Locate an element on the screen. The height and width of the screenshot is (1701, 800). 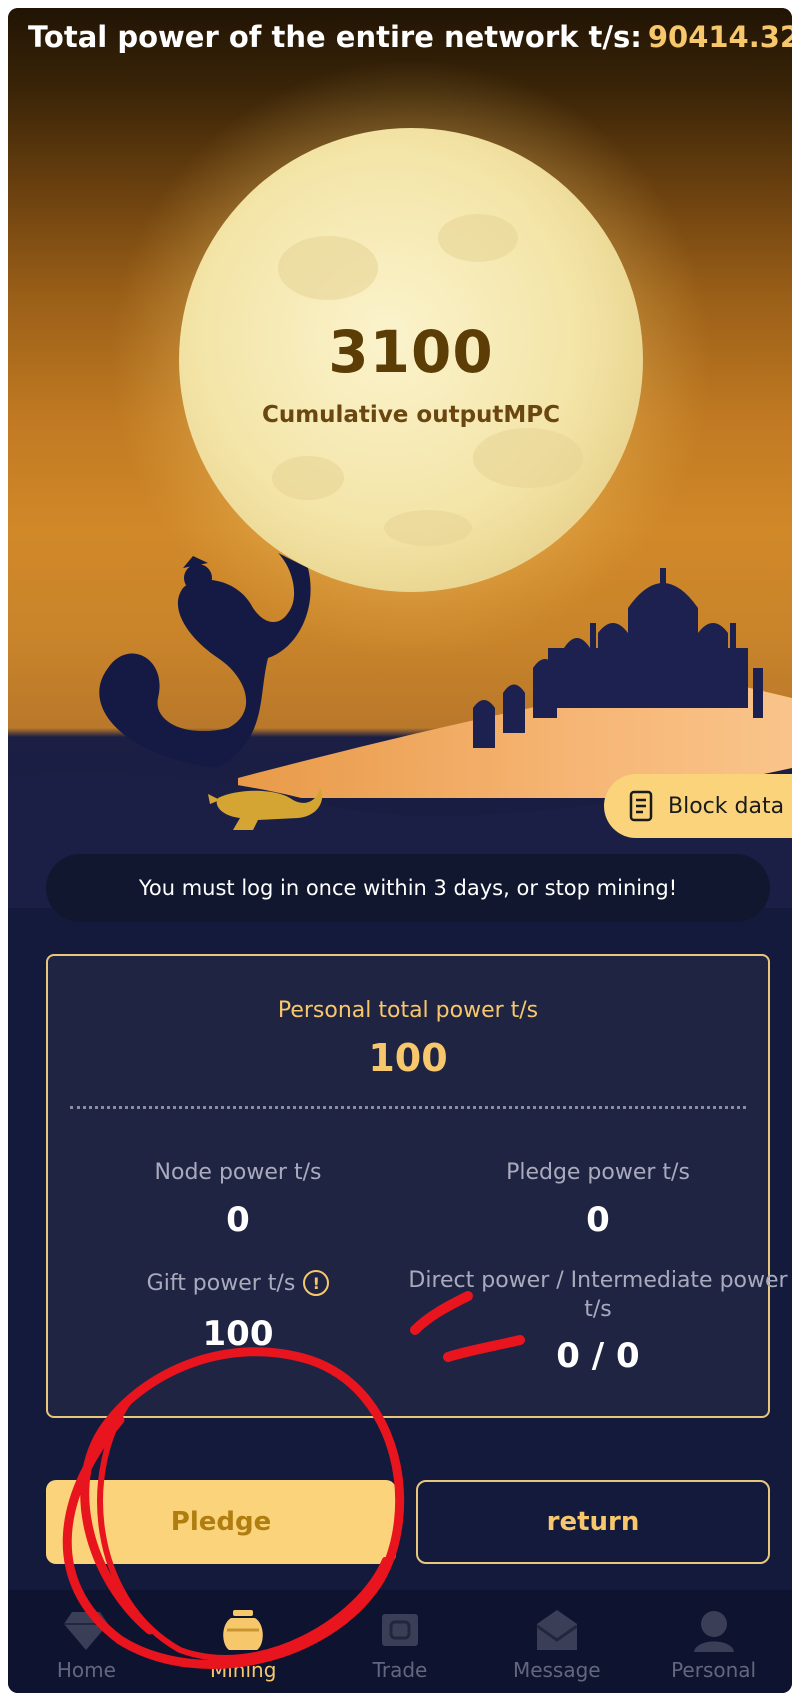
nav-label-personal: Personal is located at coordinates (714, 1670).